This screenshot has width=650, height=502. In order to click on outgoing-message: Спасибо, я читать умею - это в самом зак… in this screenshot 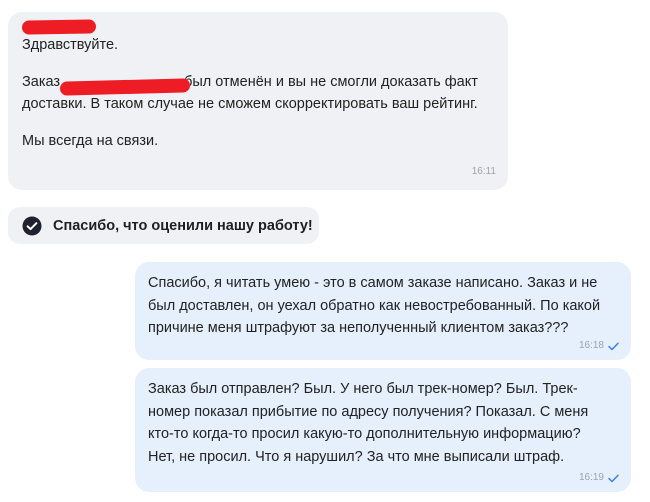, I will do `click(383, 311)`.